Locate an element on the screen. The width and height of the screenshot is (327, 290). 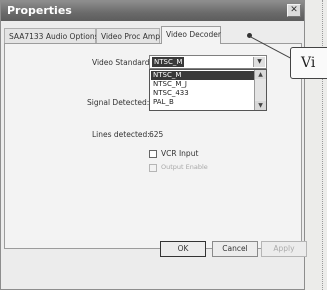
dropdown-option: NTSC_433 is located at coordinates (203, 93).